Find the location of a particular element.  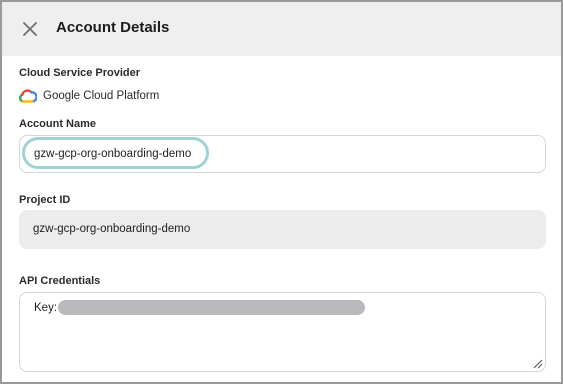

resize-handle-icon is located at coordinates (537, 363).